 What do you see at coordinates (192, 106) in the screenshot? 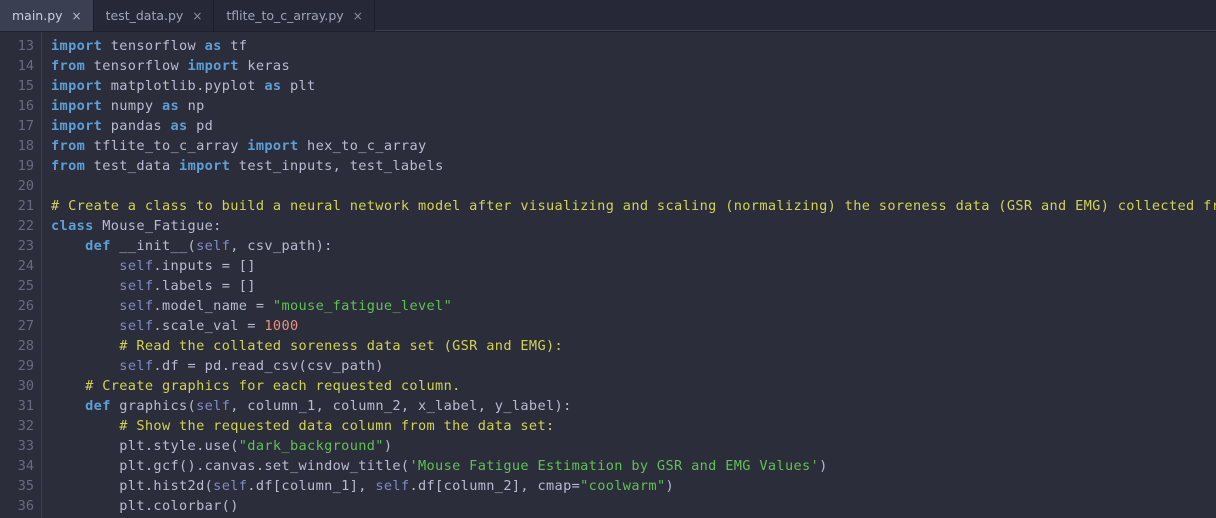
I see `code-token-txt: np` at bounding box center [192, 106].